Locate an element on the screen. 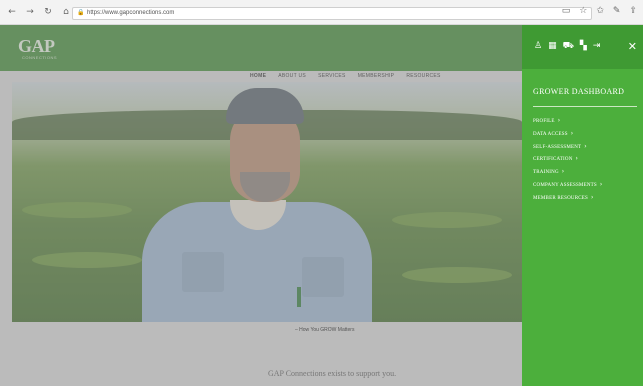 This screenshot has height=386, width=643. panel-icon-row: ♙ ▦ ⛟ ▚ ⇥ is located at coordinates (567, 46).